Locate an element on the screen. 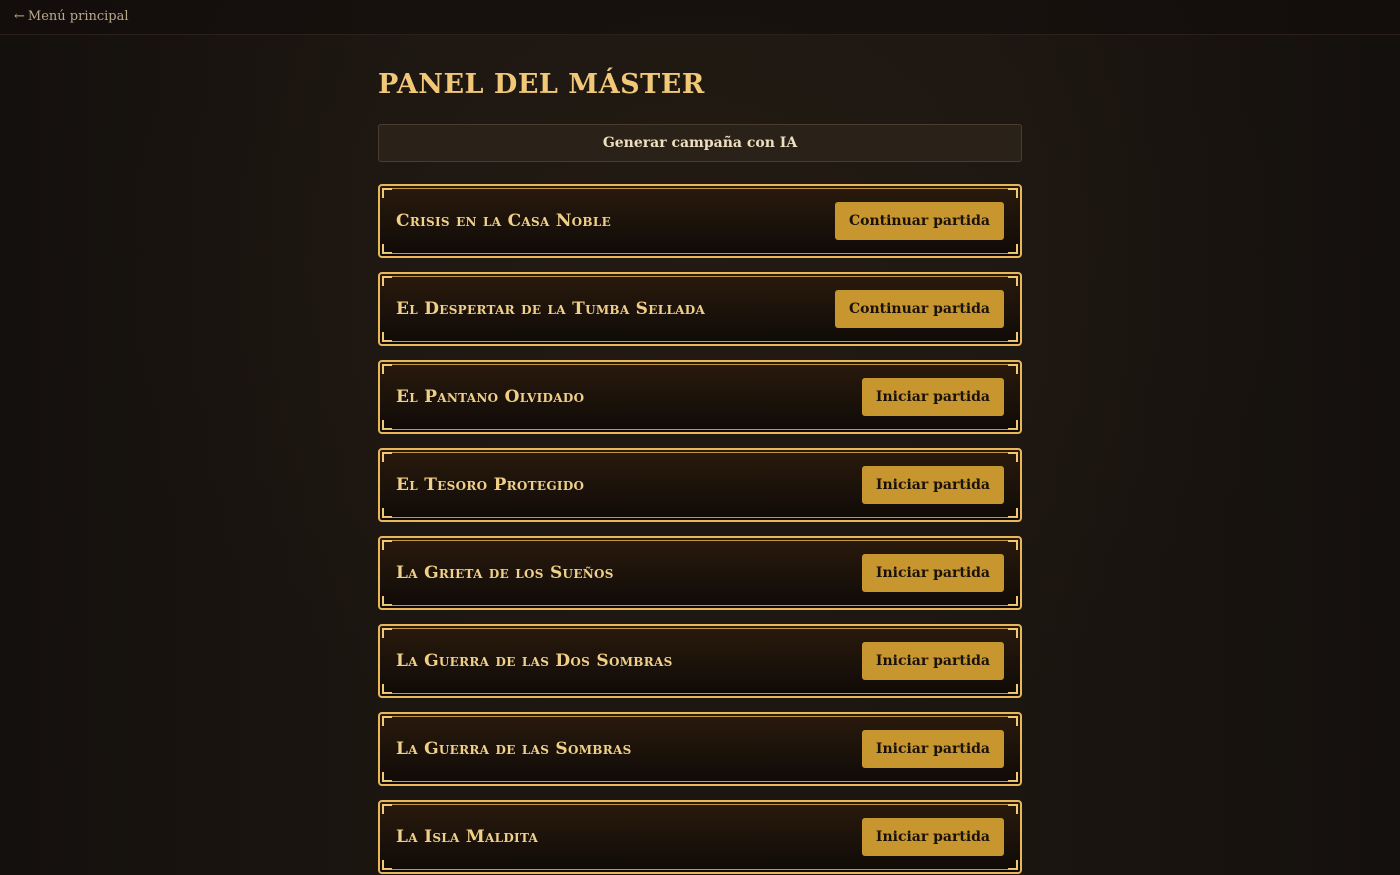 This screenshot has width=1400, height=875. campaign-card: La Grieta de los Sueños Iniciar partida is located at coordinates (700, 573).